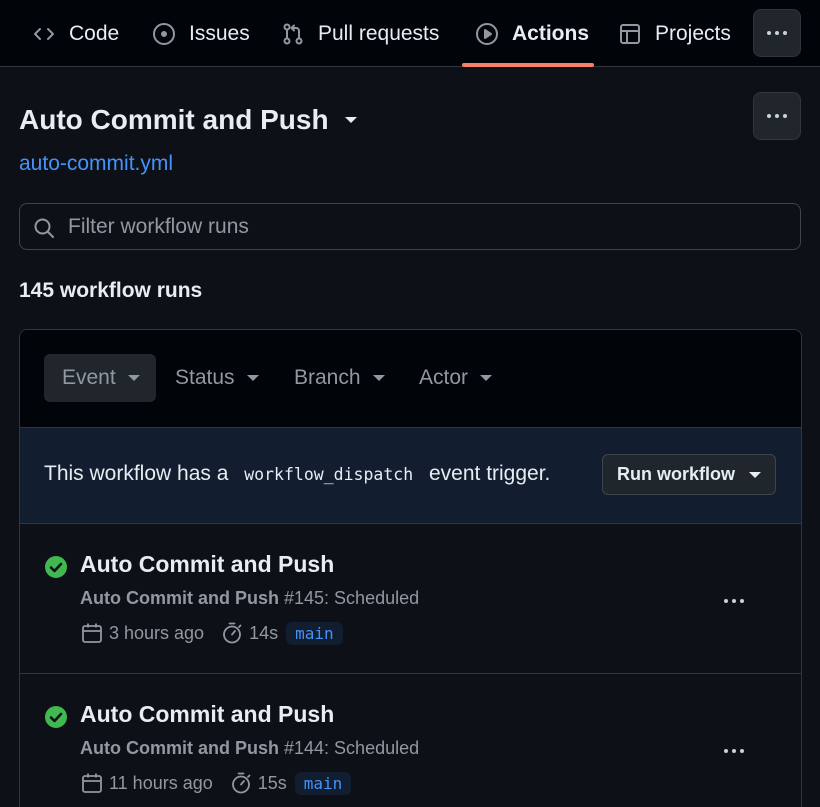  I want to click on active-tab-indicator, so click(528, 65).